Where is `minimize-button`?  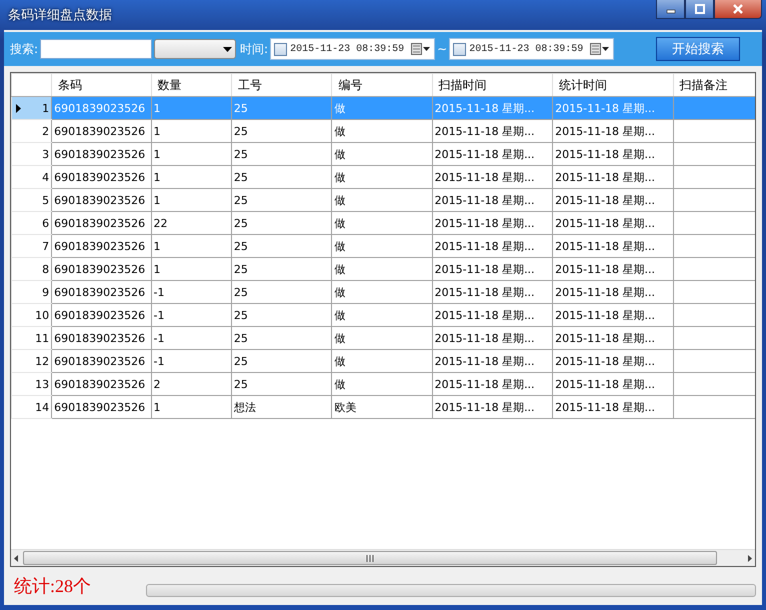 minimize-button is located at coordinates (670, 9).